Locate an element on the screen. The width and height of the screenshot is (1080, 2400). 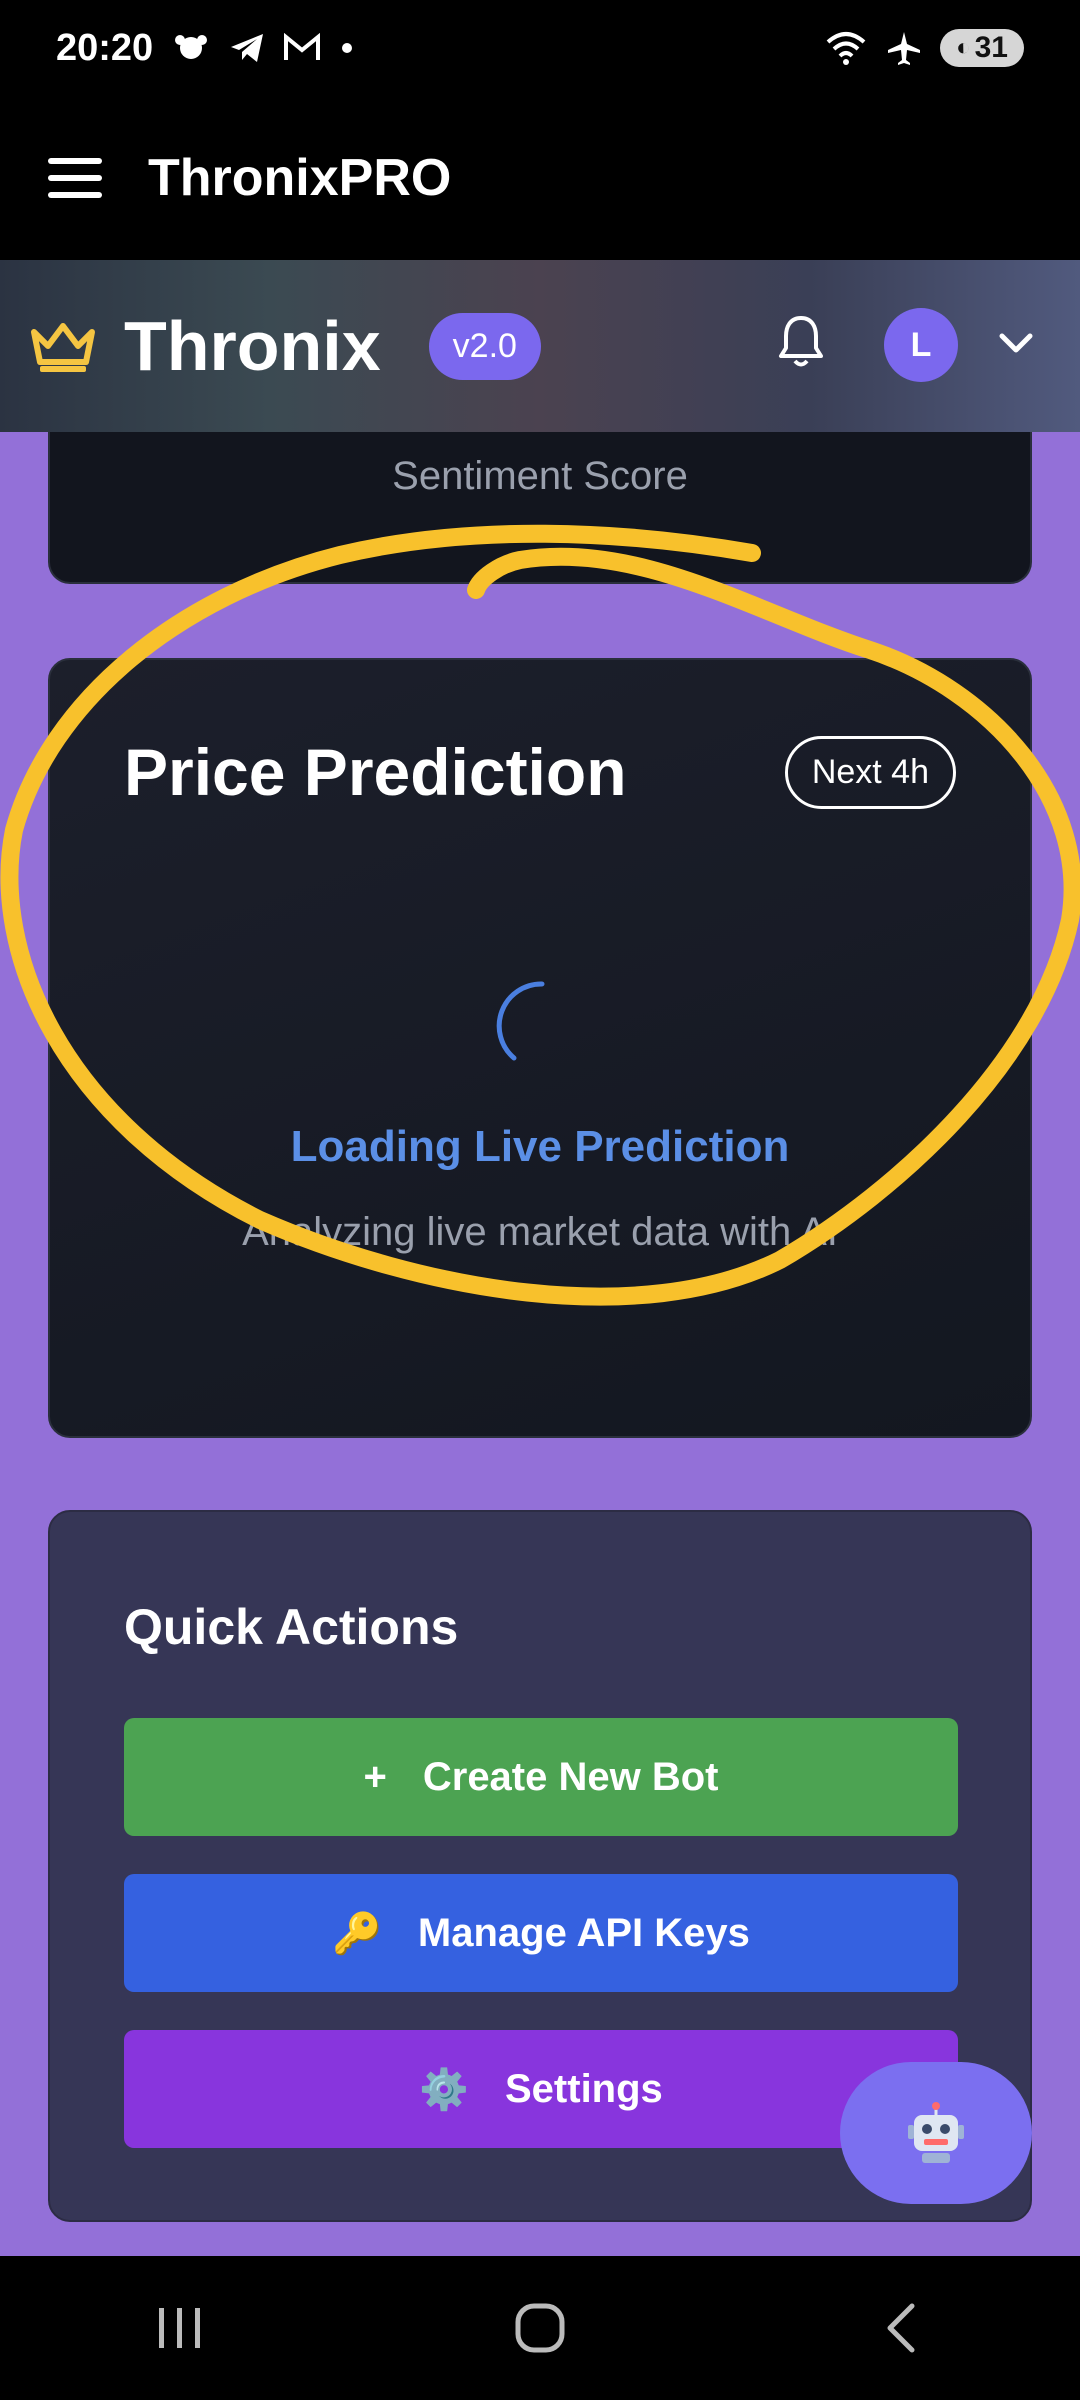
back-button is located at coordinates (900, 2328).